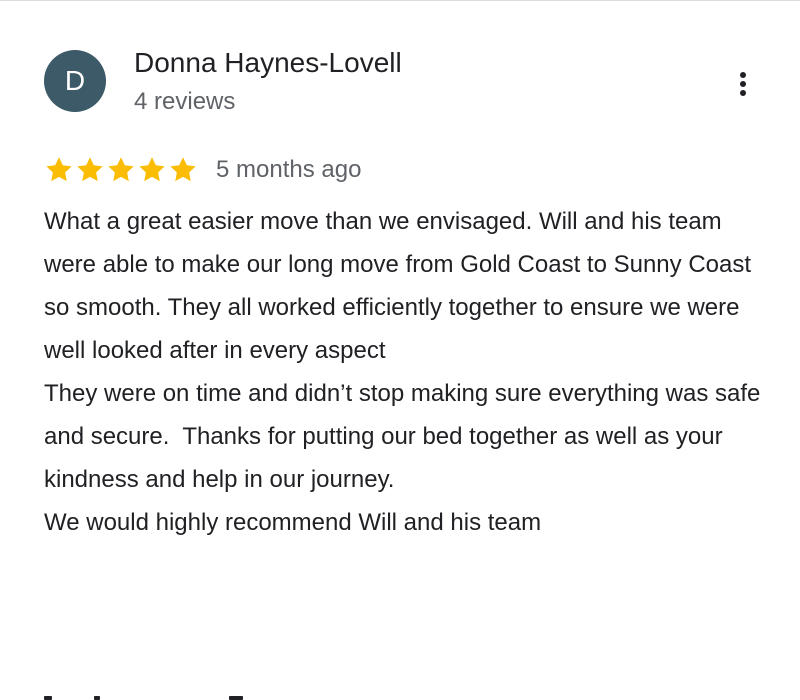  I want to click on star-rating, so click(121, 170).